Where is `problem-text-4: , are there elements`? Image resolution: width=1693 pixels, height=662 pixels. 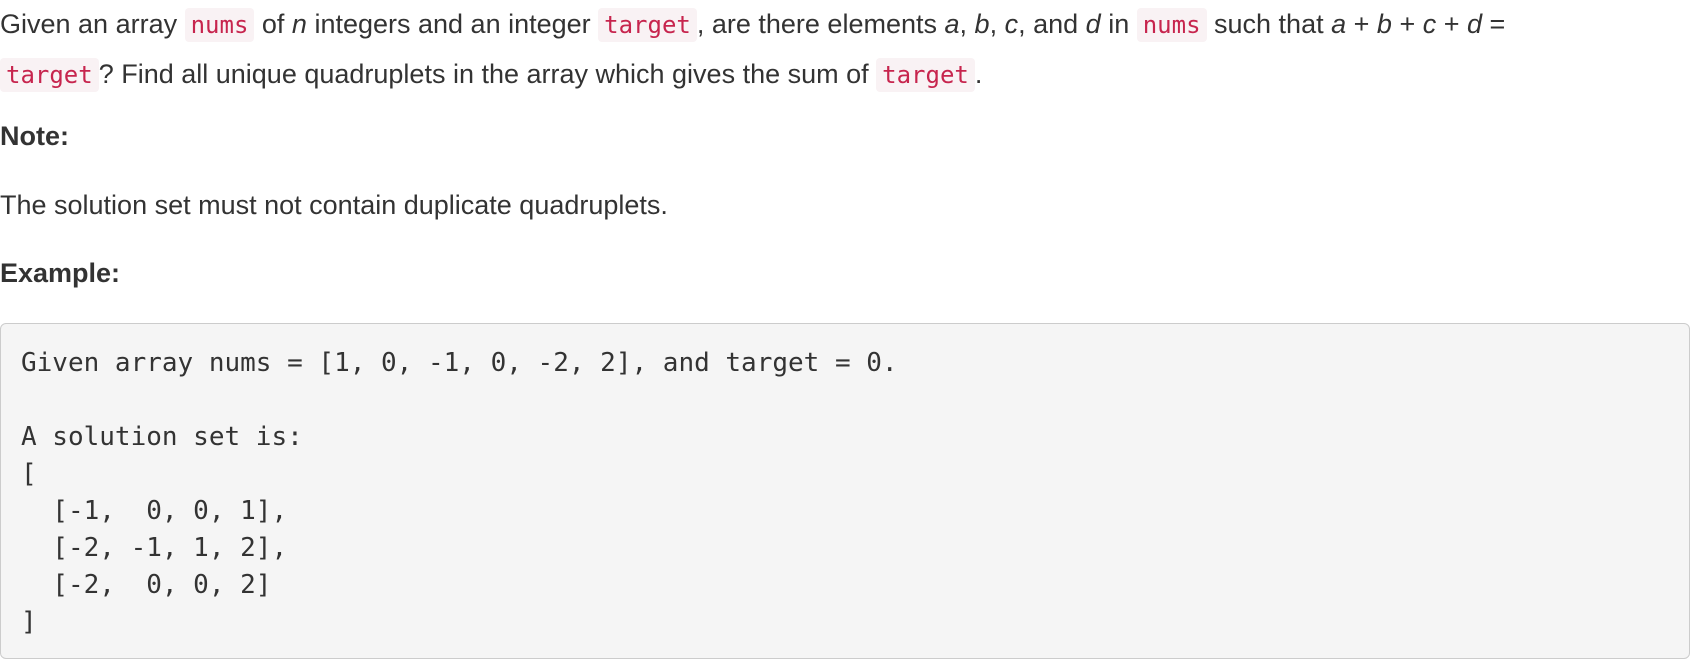
problem-text-4: , are there elements is located at coordinates (820, 24).